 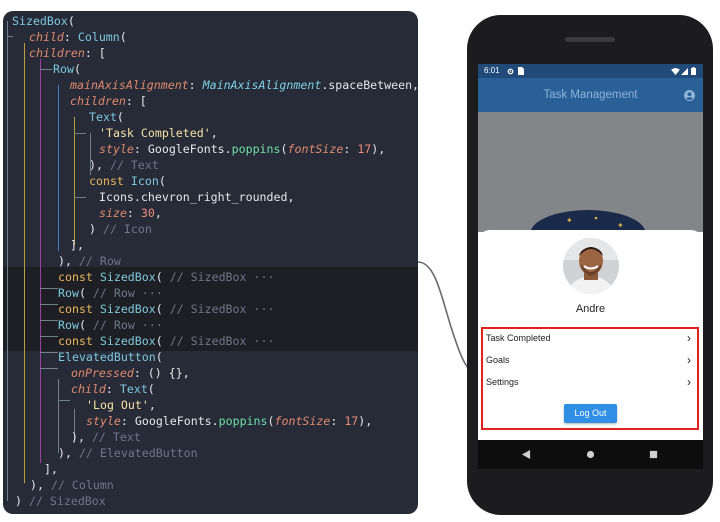 I want to click on recents-icon, so click(x=653, y=454).